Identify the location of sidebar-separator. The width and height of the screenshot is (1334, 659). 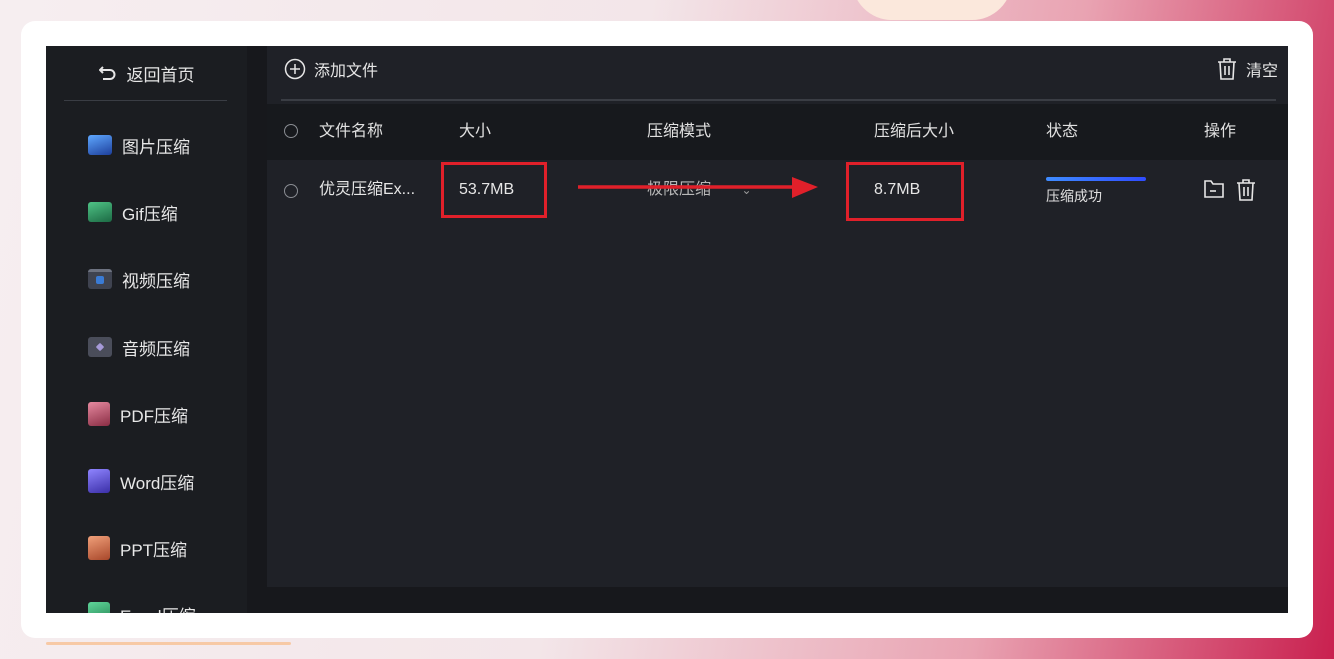
(257, 329).